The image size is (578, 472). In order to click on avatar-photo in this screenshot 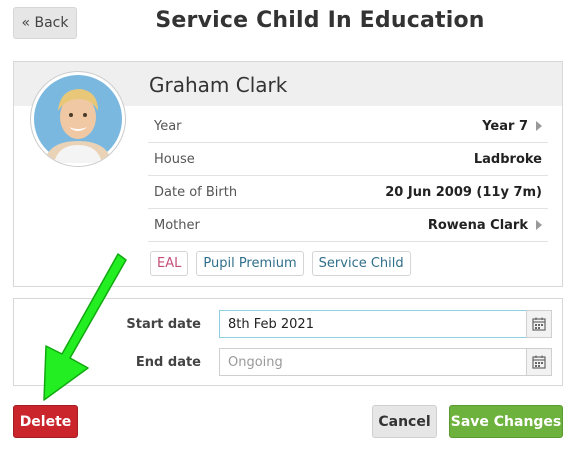, I will do `click(78, 119)`.